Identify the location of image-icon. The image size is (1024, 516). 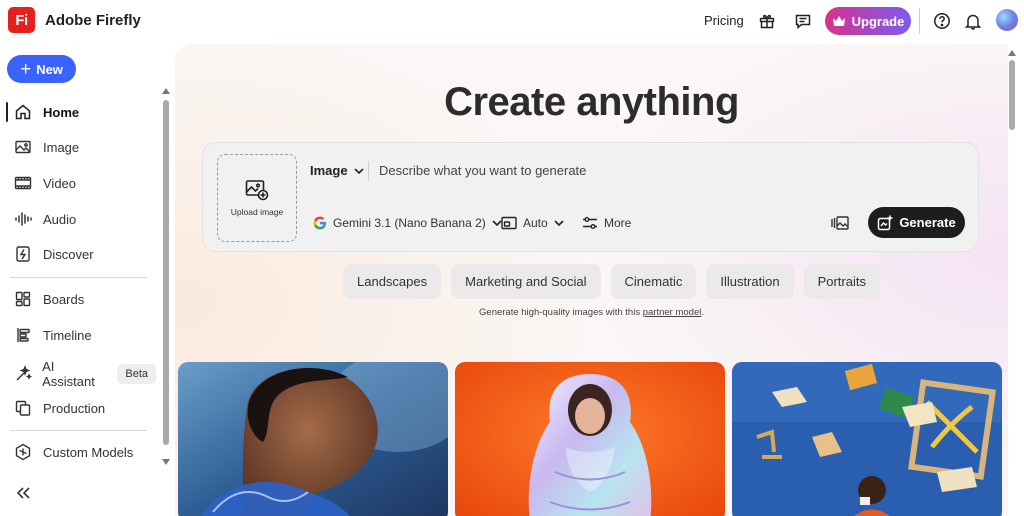
(23, 147).